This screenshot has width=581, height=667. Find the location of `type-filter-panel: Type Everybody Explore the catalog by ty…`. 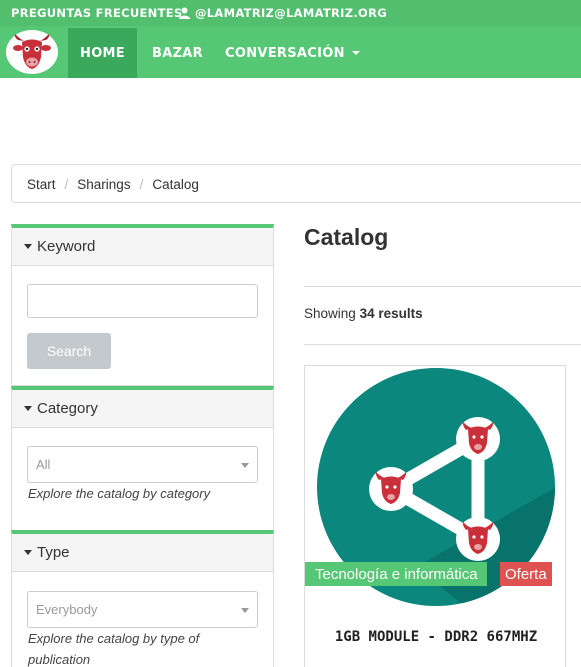

type-filter-panel: Type Everybody Explore the catalog by ty… is located at coordinates (142, 598).